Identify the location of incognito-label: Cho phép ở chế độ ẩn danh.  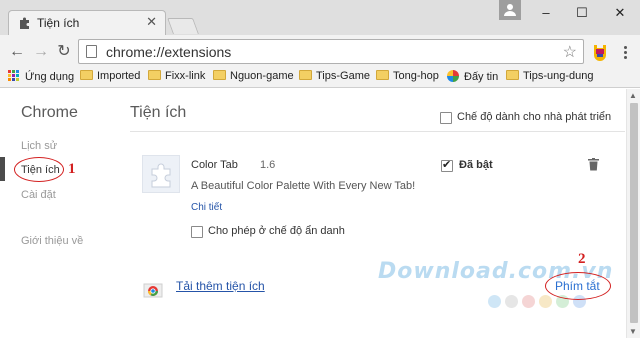
(276, 231).